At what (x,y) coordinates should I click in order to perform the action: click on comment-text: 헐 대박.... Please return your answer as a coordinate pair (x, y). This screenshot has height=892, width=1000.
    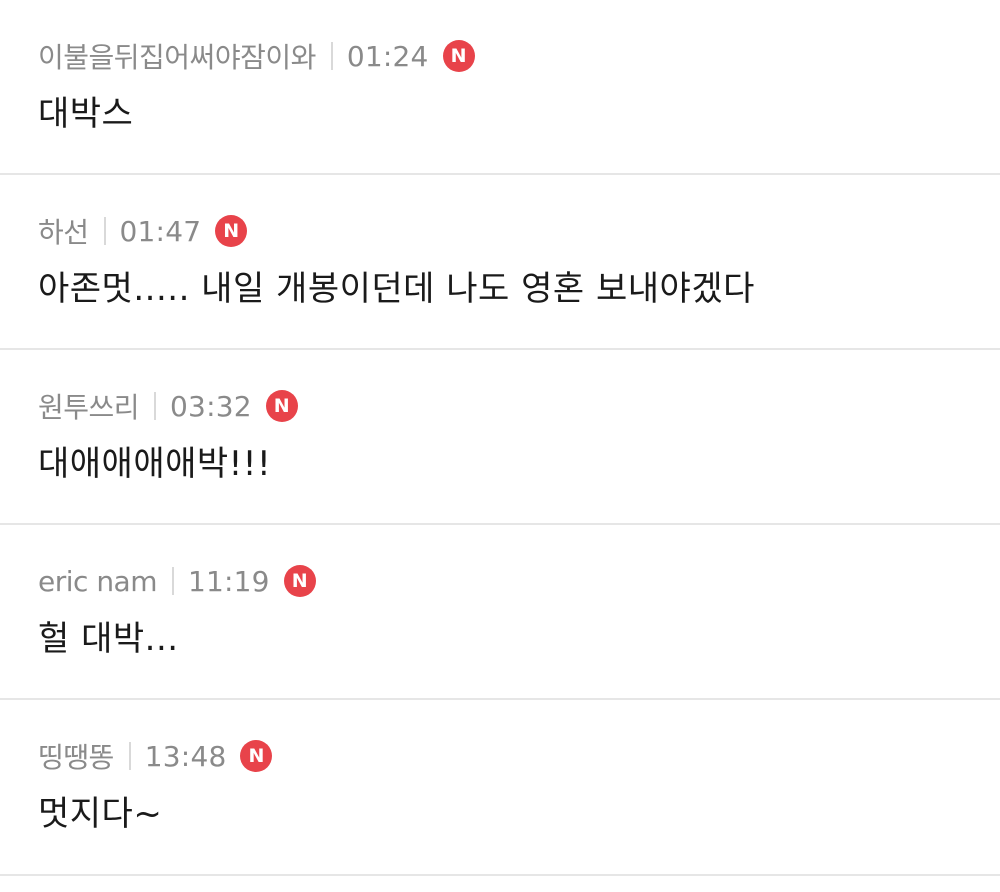
    Looking at the image, I should click on (108, 639).